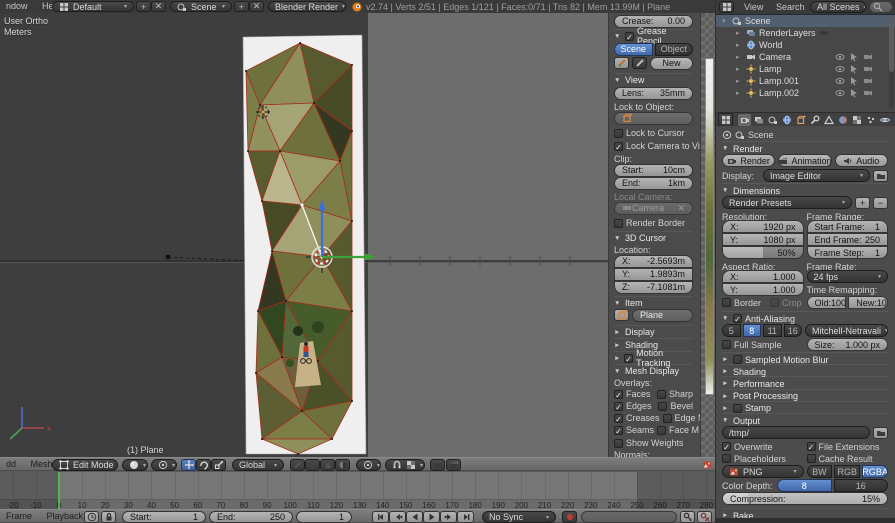 Image resolution: width=895 pixels, height=523 pixels. I want to click on panel-dimensions: ▼ Dimensions, so click(805, 190).